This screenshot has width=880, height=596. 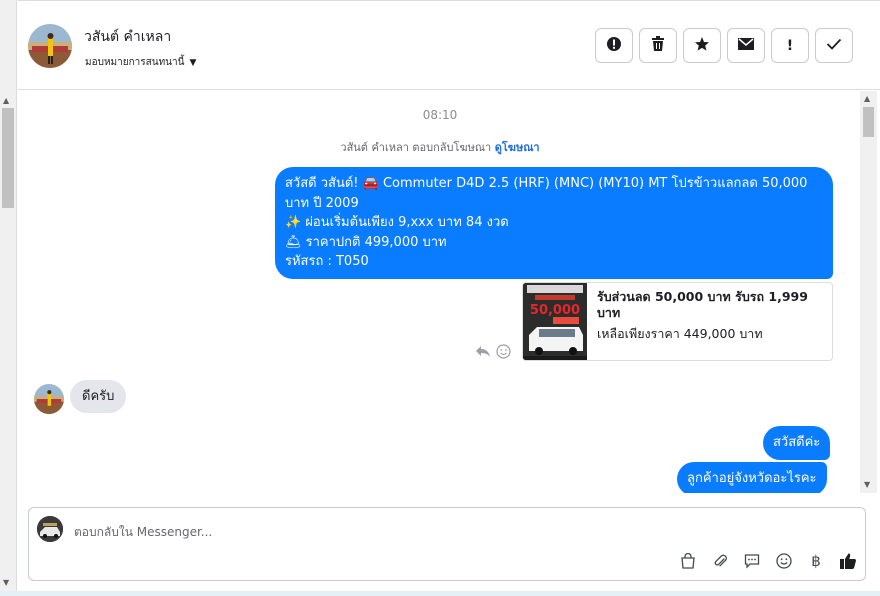 I want to click on ad-thumb-price: 50,000, so click(x=555, y=310).